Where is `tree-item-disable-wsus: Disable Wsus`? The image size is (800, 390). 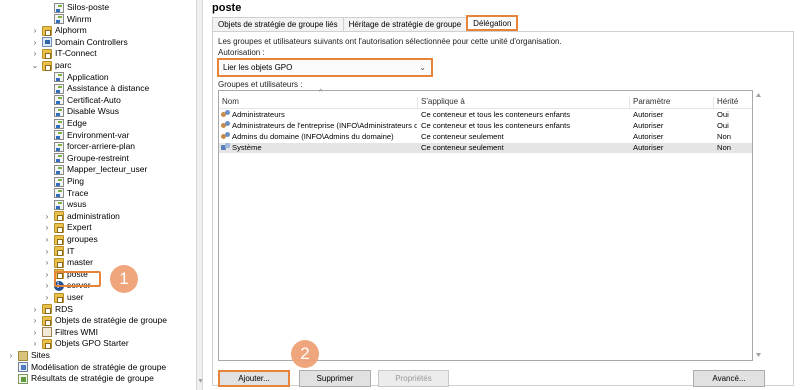 tree-item-disable-wsus: Disable Wsus is located at coordinates (81, 111).